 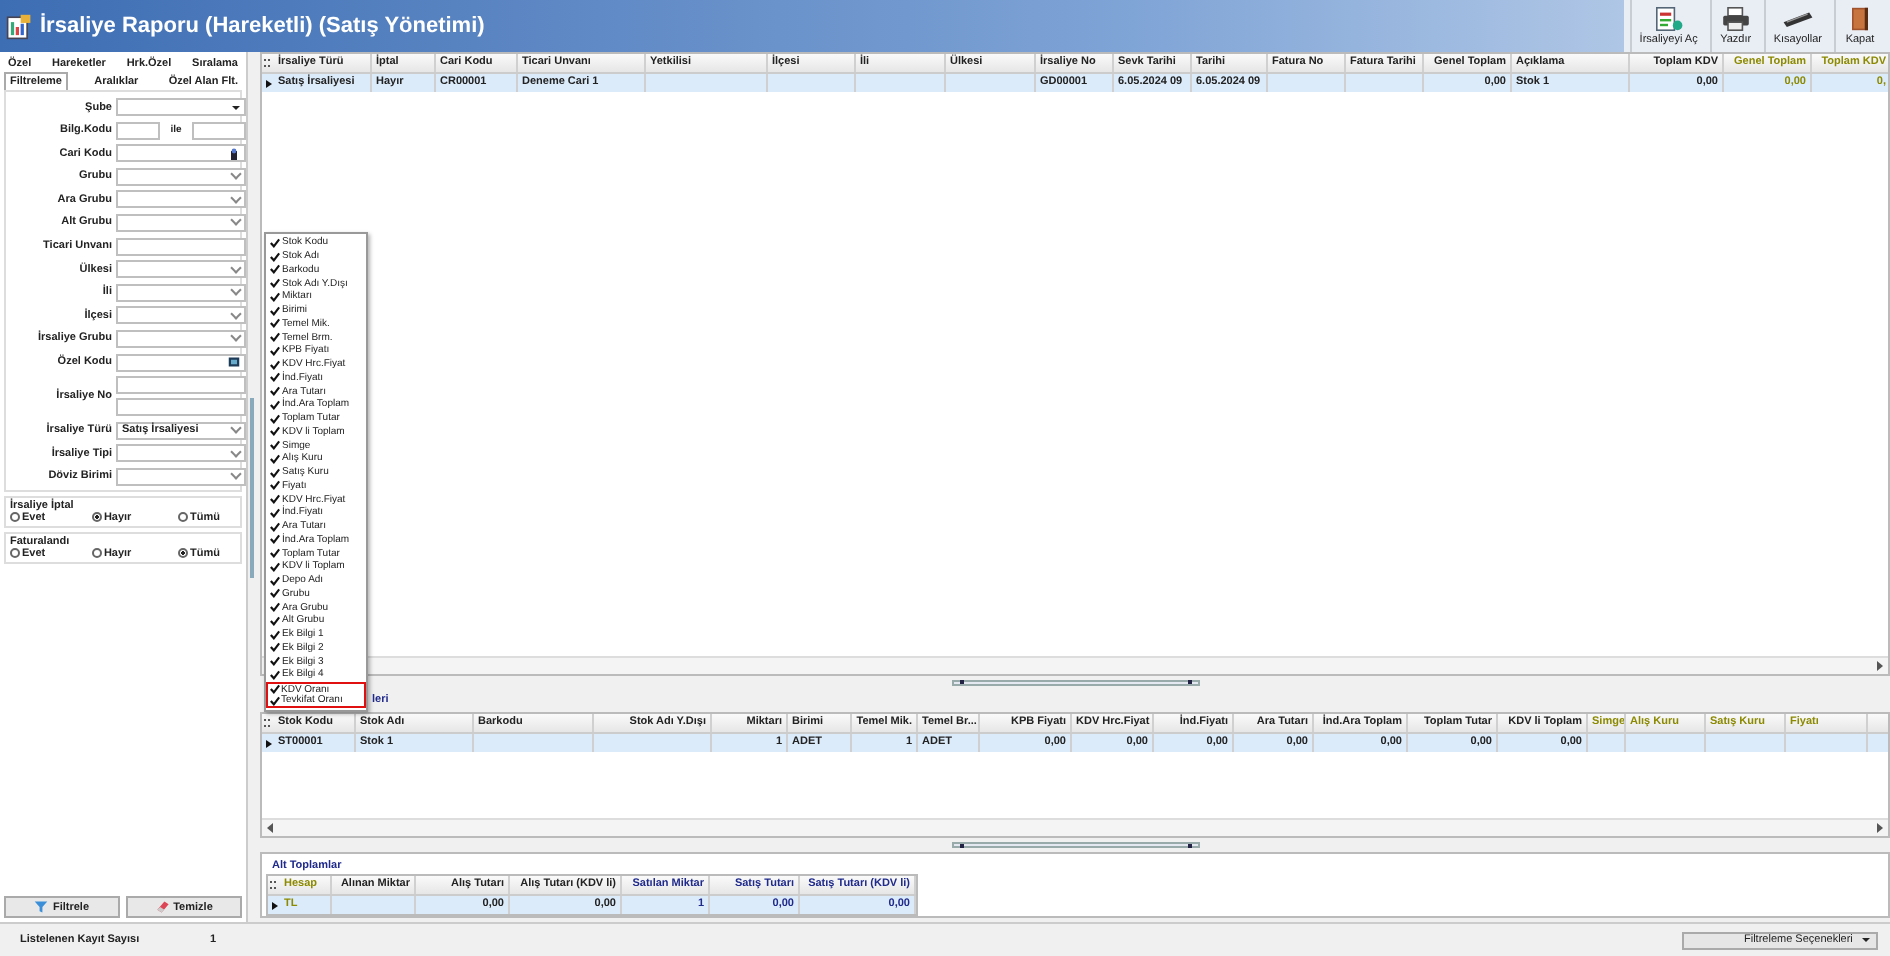 What do you see at coordinates (41, 907) in the screenshot?
I see `filter-icon` at bounding box center [41, 907].